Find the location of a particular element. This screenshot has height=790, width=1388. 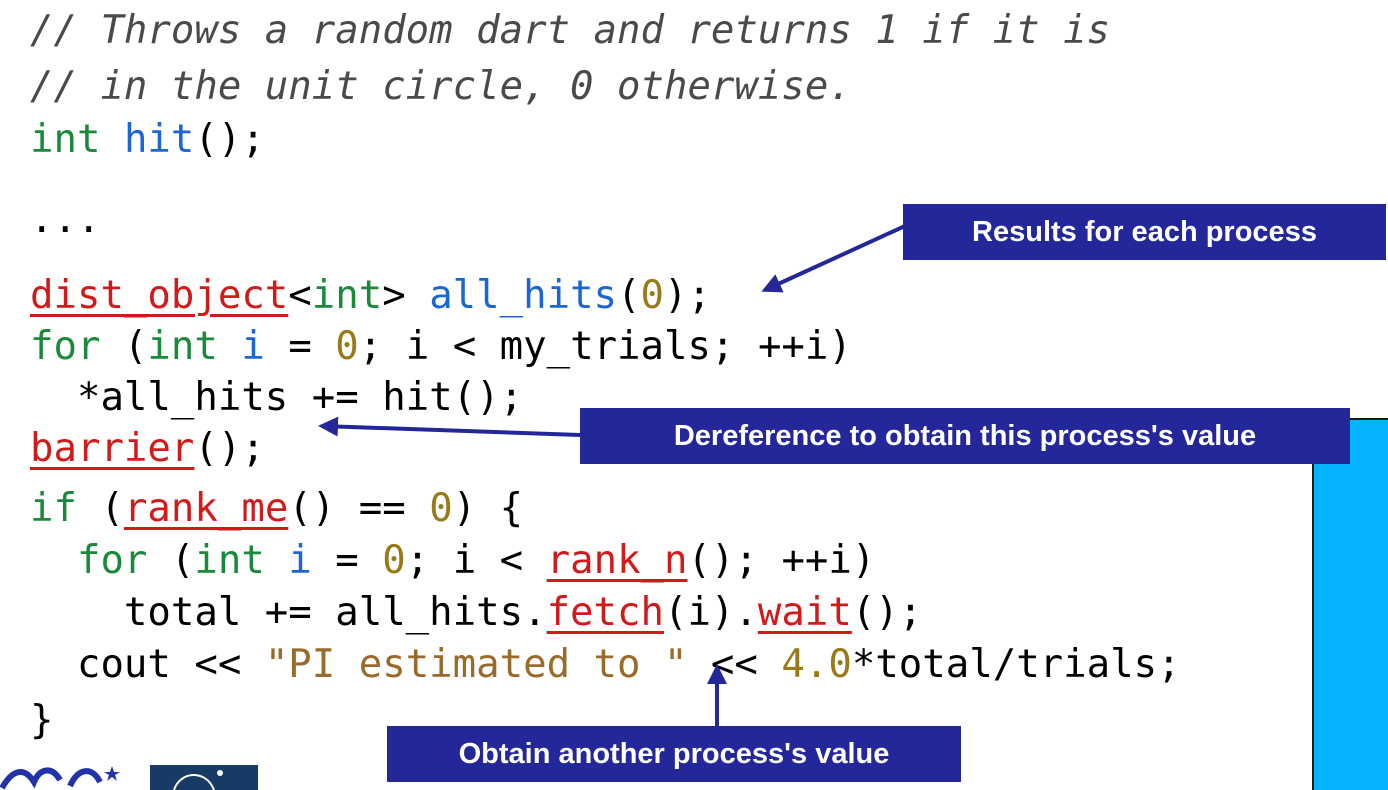

arrow-dereference is located at coordinates (449, 426).